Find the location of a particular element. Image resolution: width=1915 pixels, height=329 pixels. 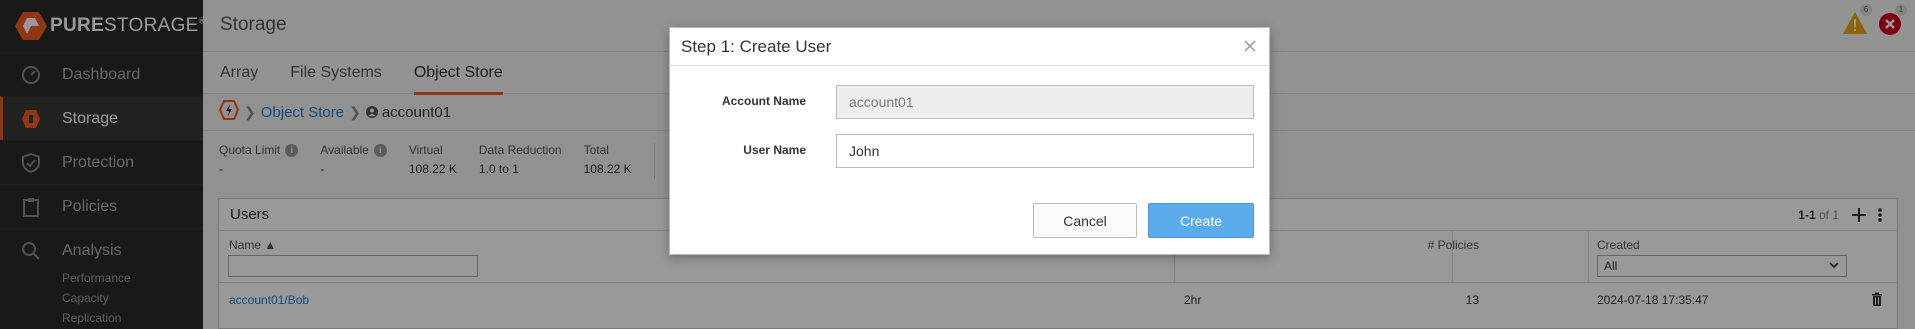

cancel-button: Cancel is located at coordinates (1085, 220).